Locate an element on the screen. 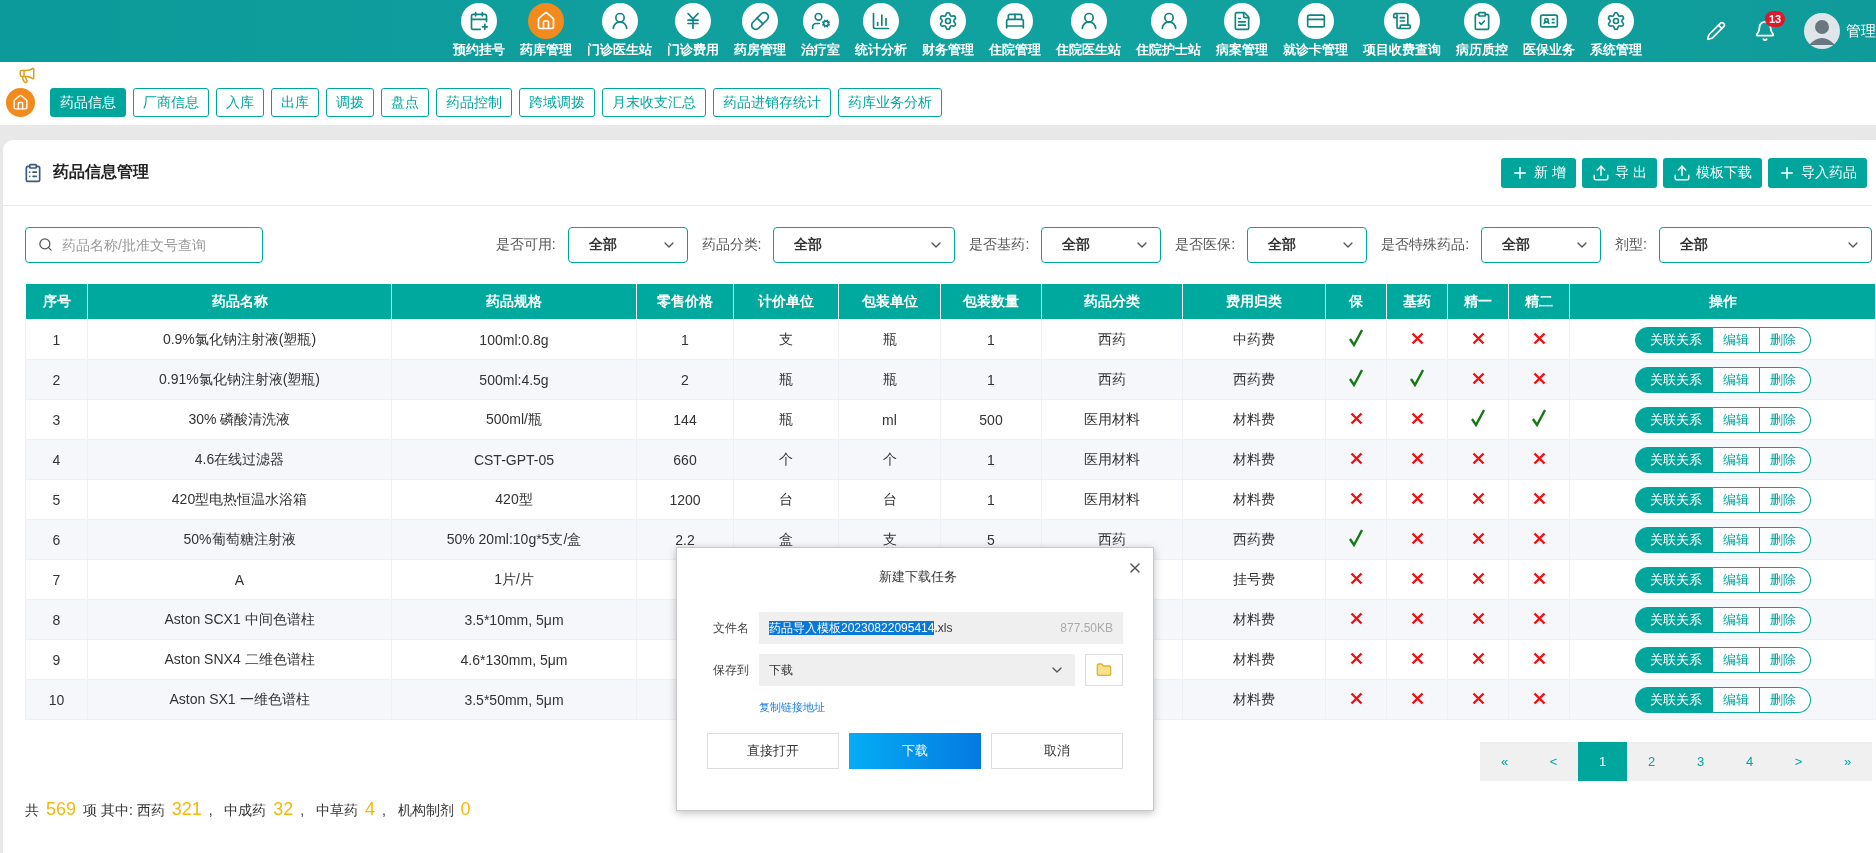  module-nav-item: 财务管理 is located at coordinates (948, 31).